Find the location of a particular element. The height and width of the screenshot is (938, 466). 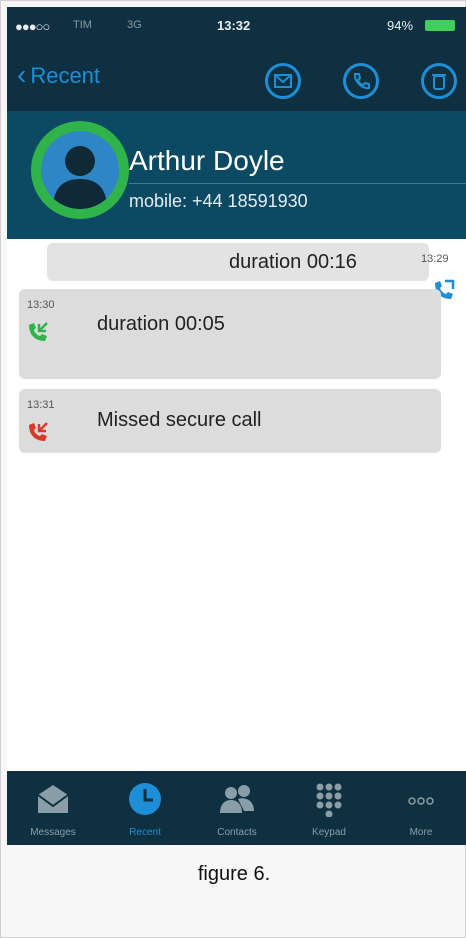

tab-label: Recent is located at coordinates (145, 832).